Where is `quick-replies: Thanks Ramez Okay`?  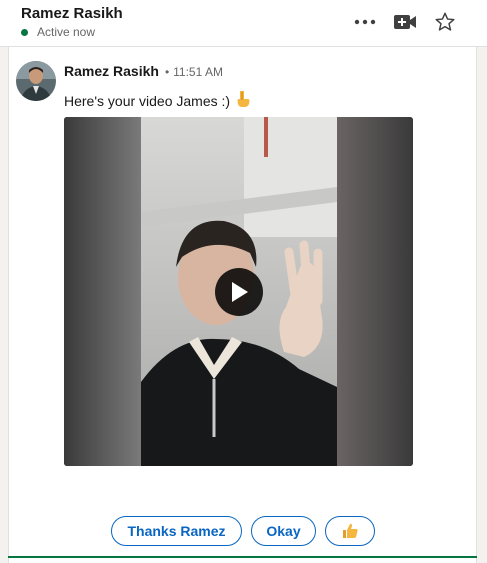 quick-replies: Thanks Ramez Okay is located at coordinates (243, 531).